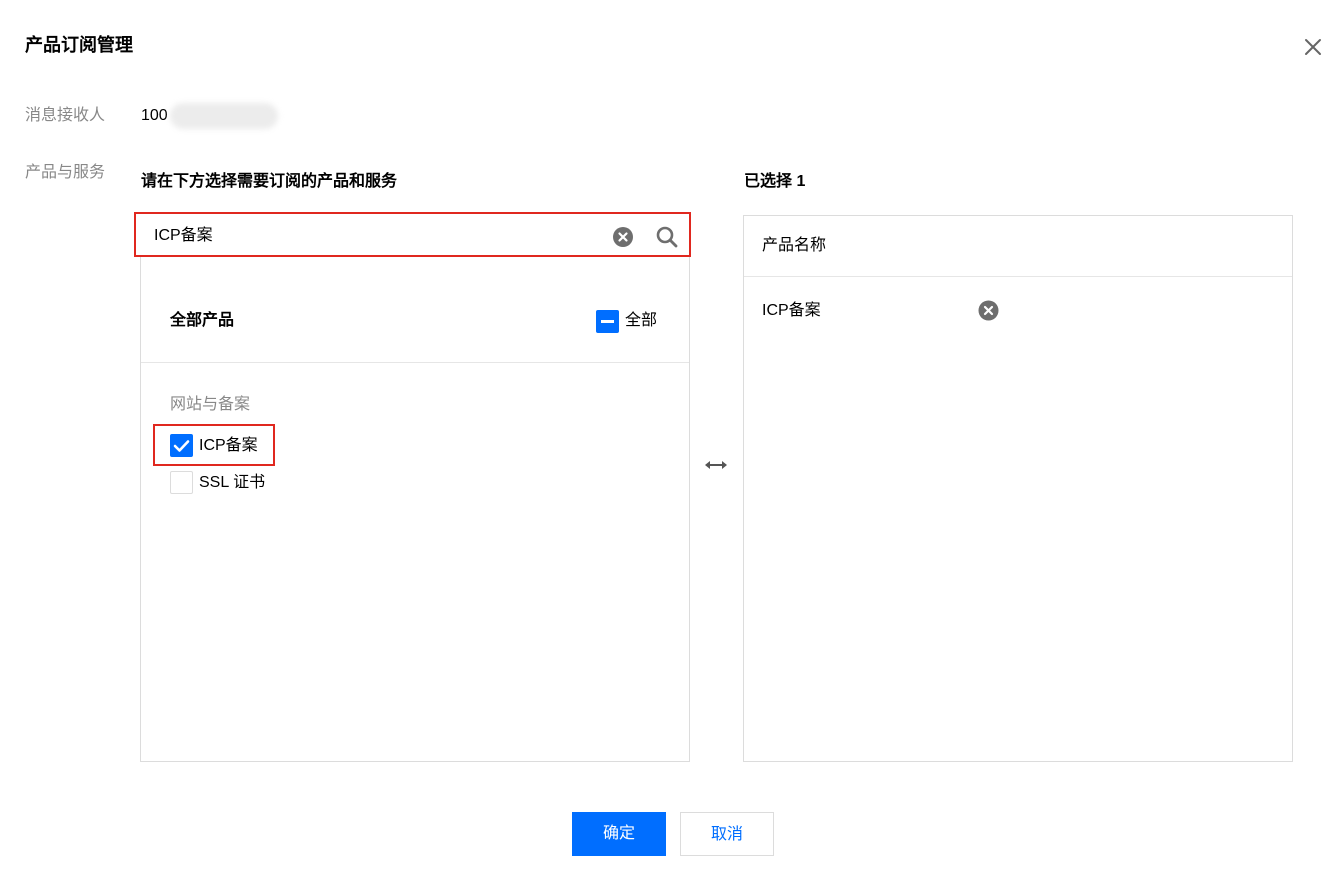 This screenshot has height=869, width=1338. I want to click on checkbox-checked-icon, so click(181, 445).